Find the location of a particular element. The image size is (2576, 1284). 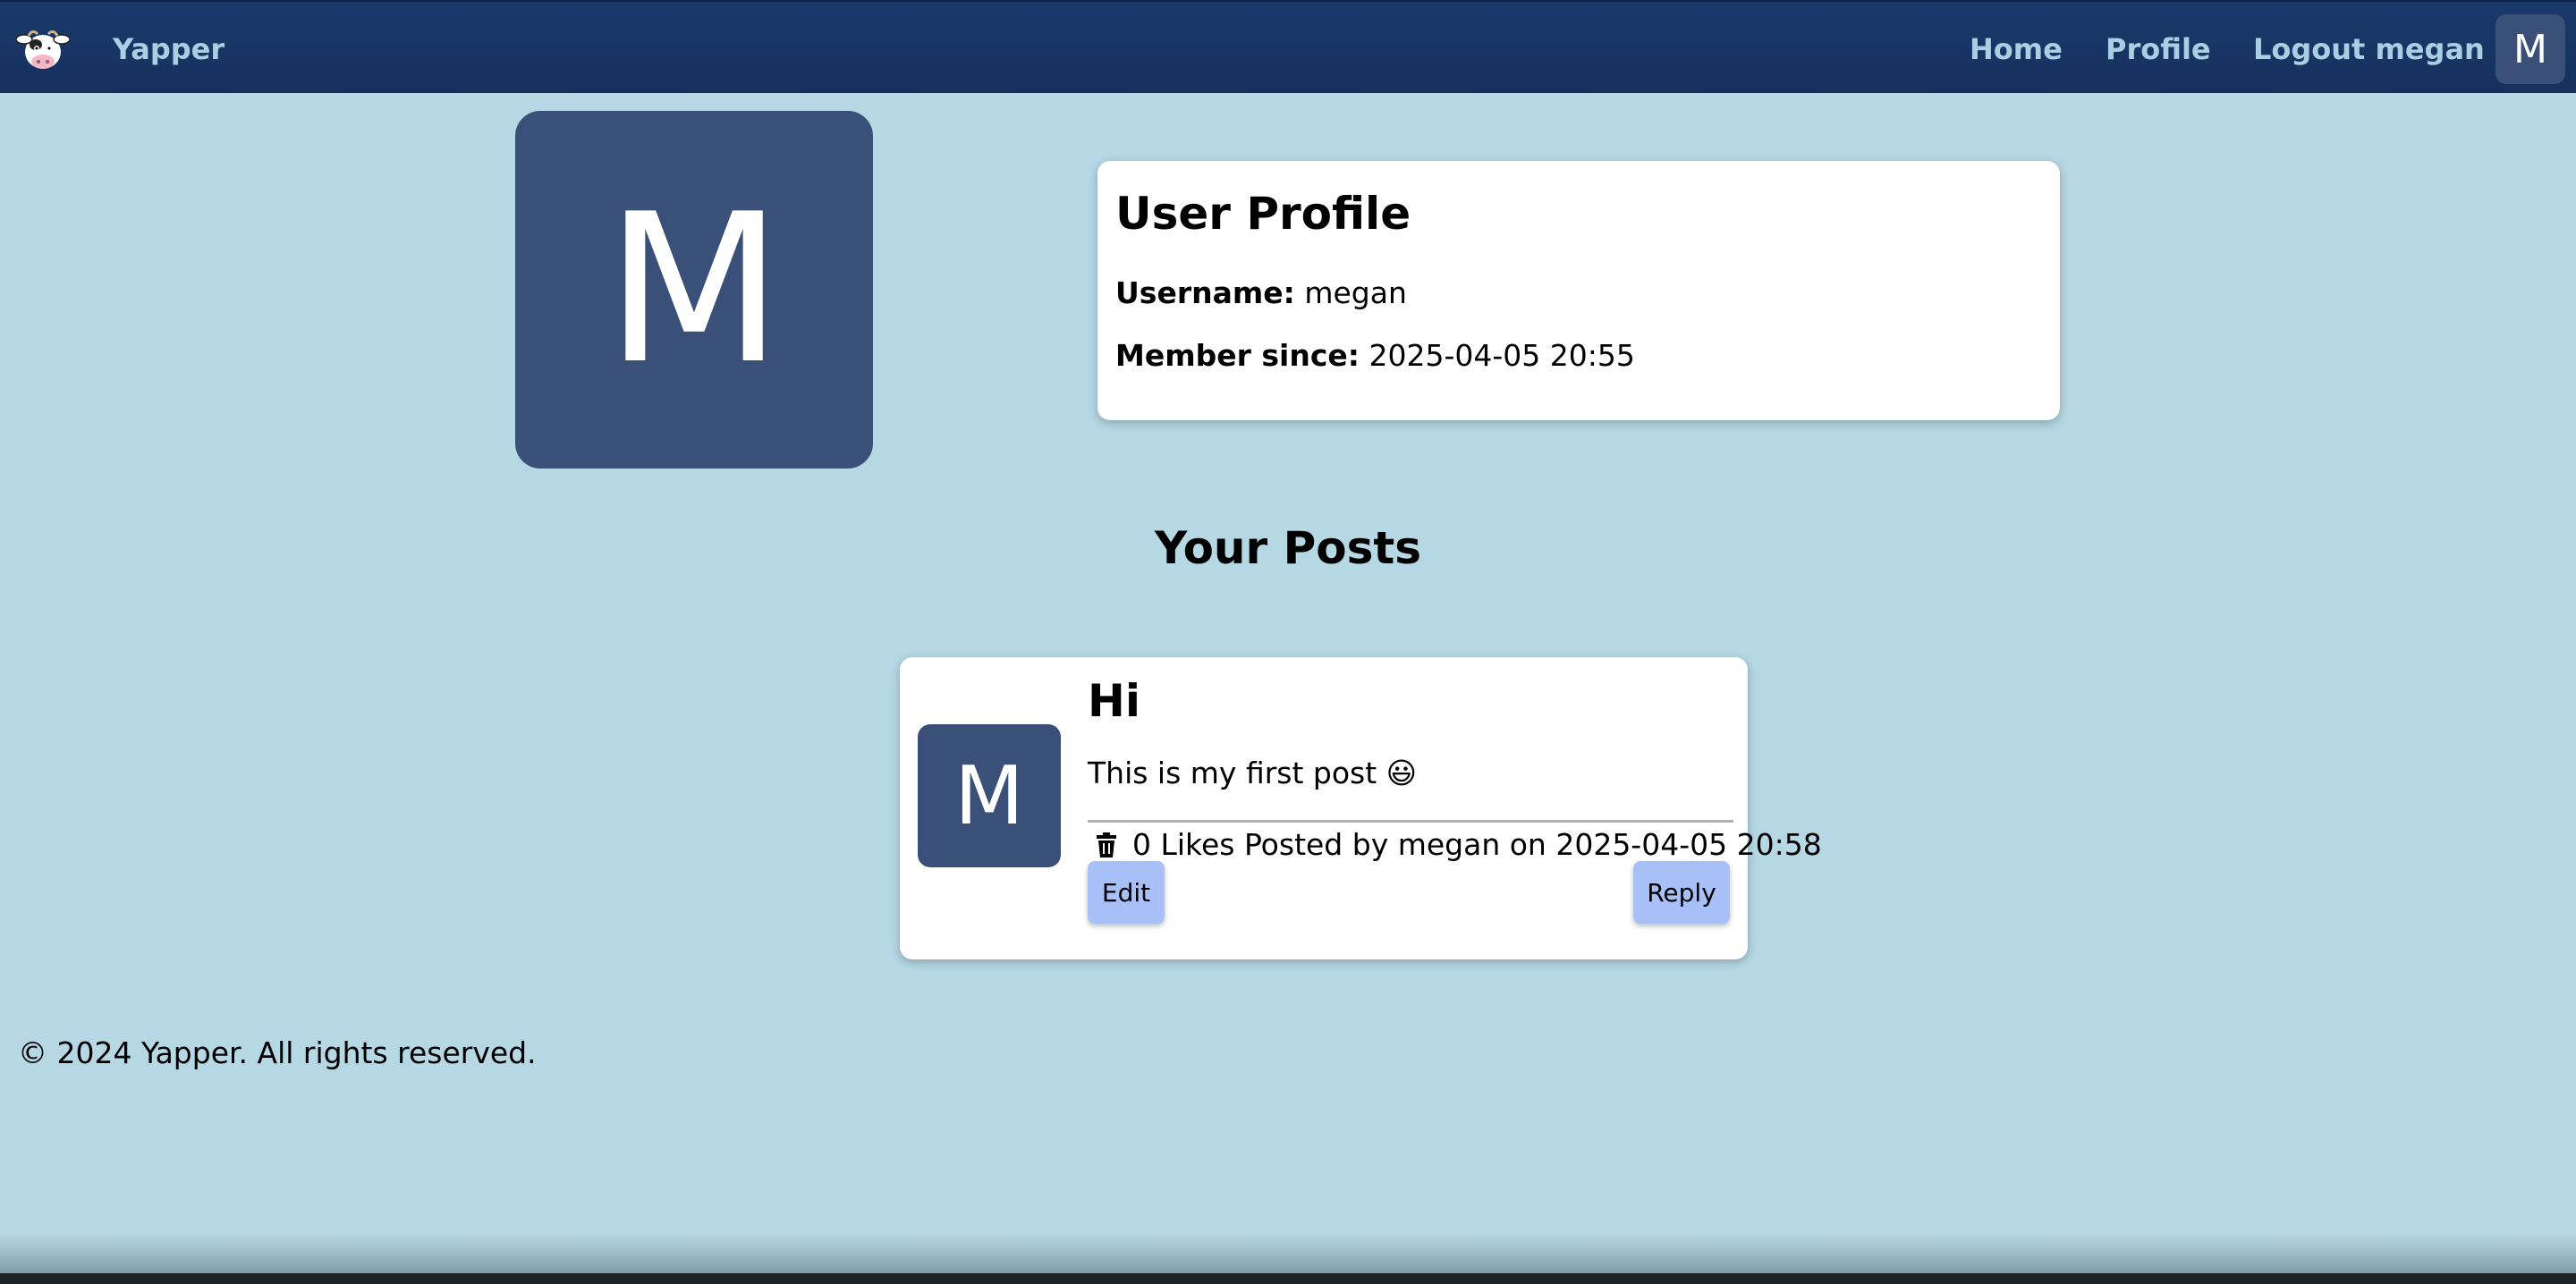

member-since-row: Member since: 2025-04-05 20:55 is located at coordinates (1375, 355).